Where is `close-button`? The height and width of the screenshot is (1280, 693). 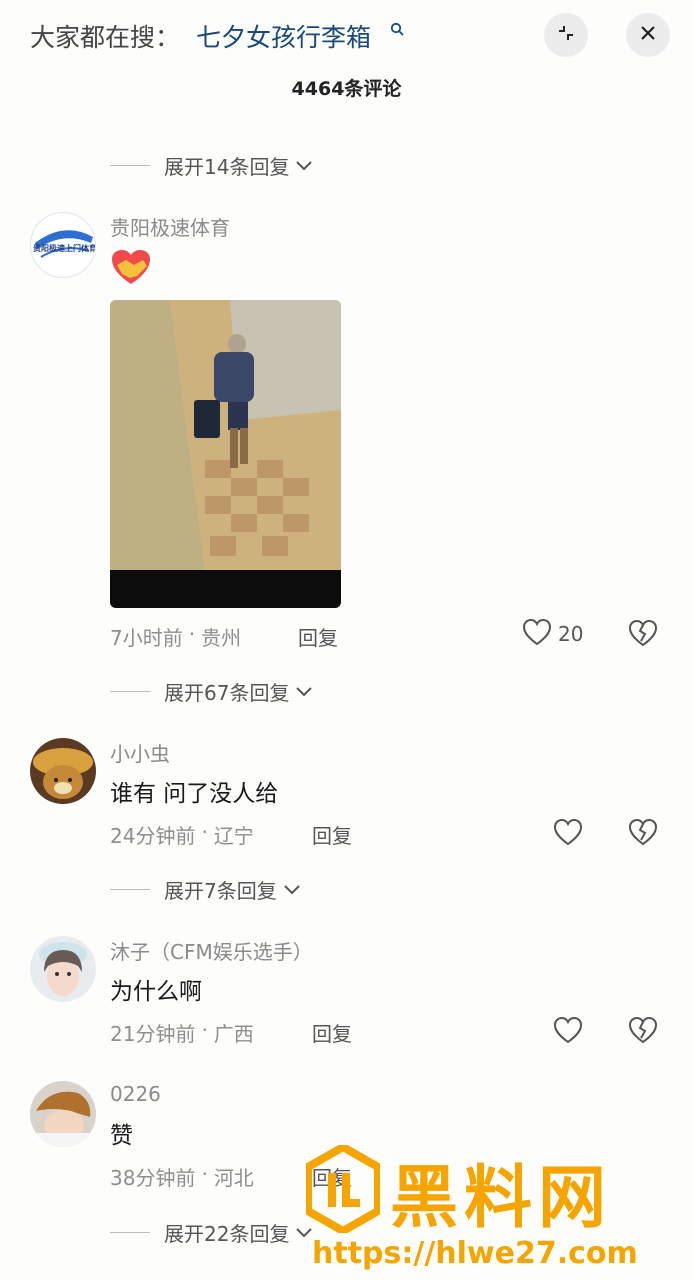 close-button is located at coordinates (648, 35).